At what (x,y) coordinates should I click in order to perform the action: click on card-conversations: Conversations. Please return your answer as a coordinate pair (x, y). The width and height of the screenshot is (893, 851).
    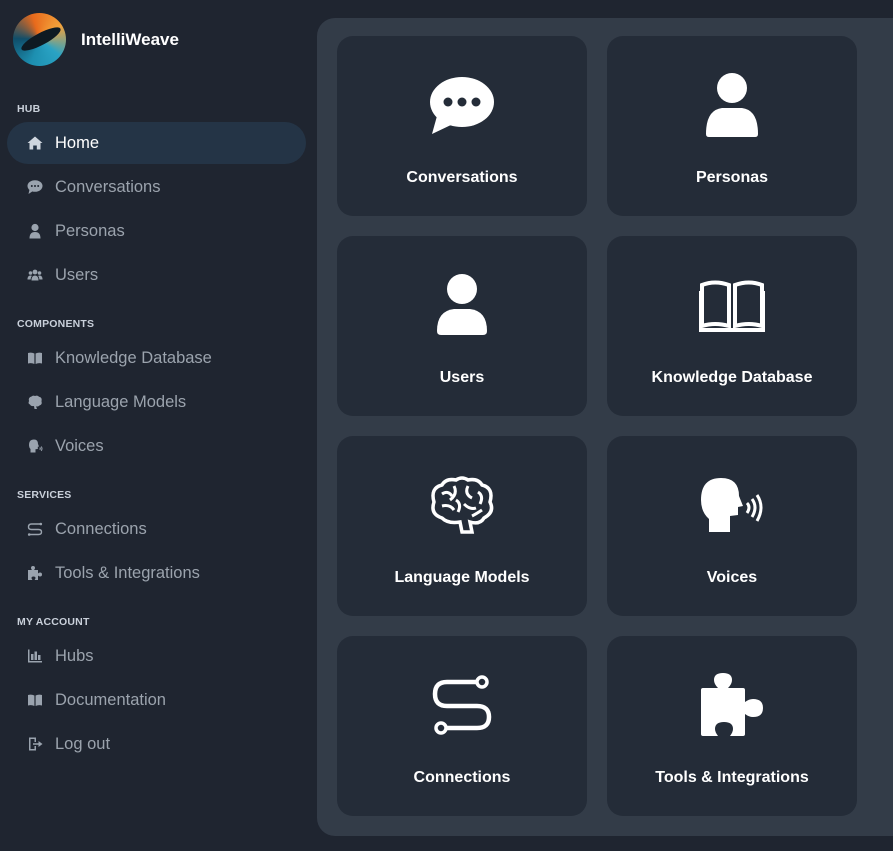
    Looking at the image, I should click on (462, 126).